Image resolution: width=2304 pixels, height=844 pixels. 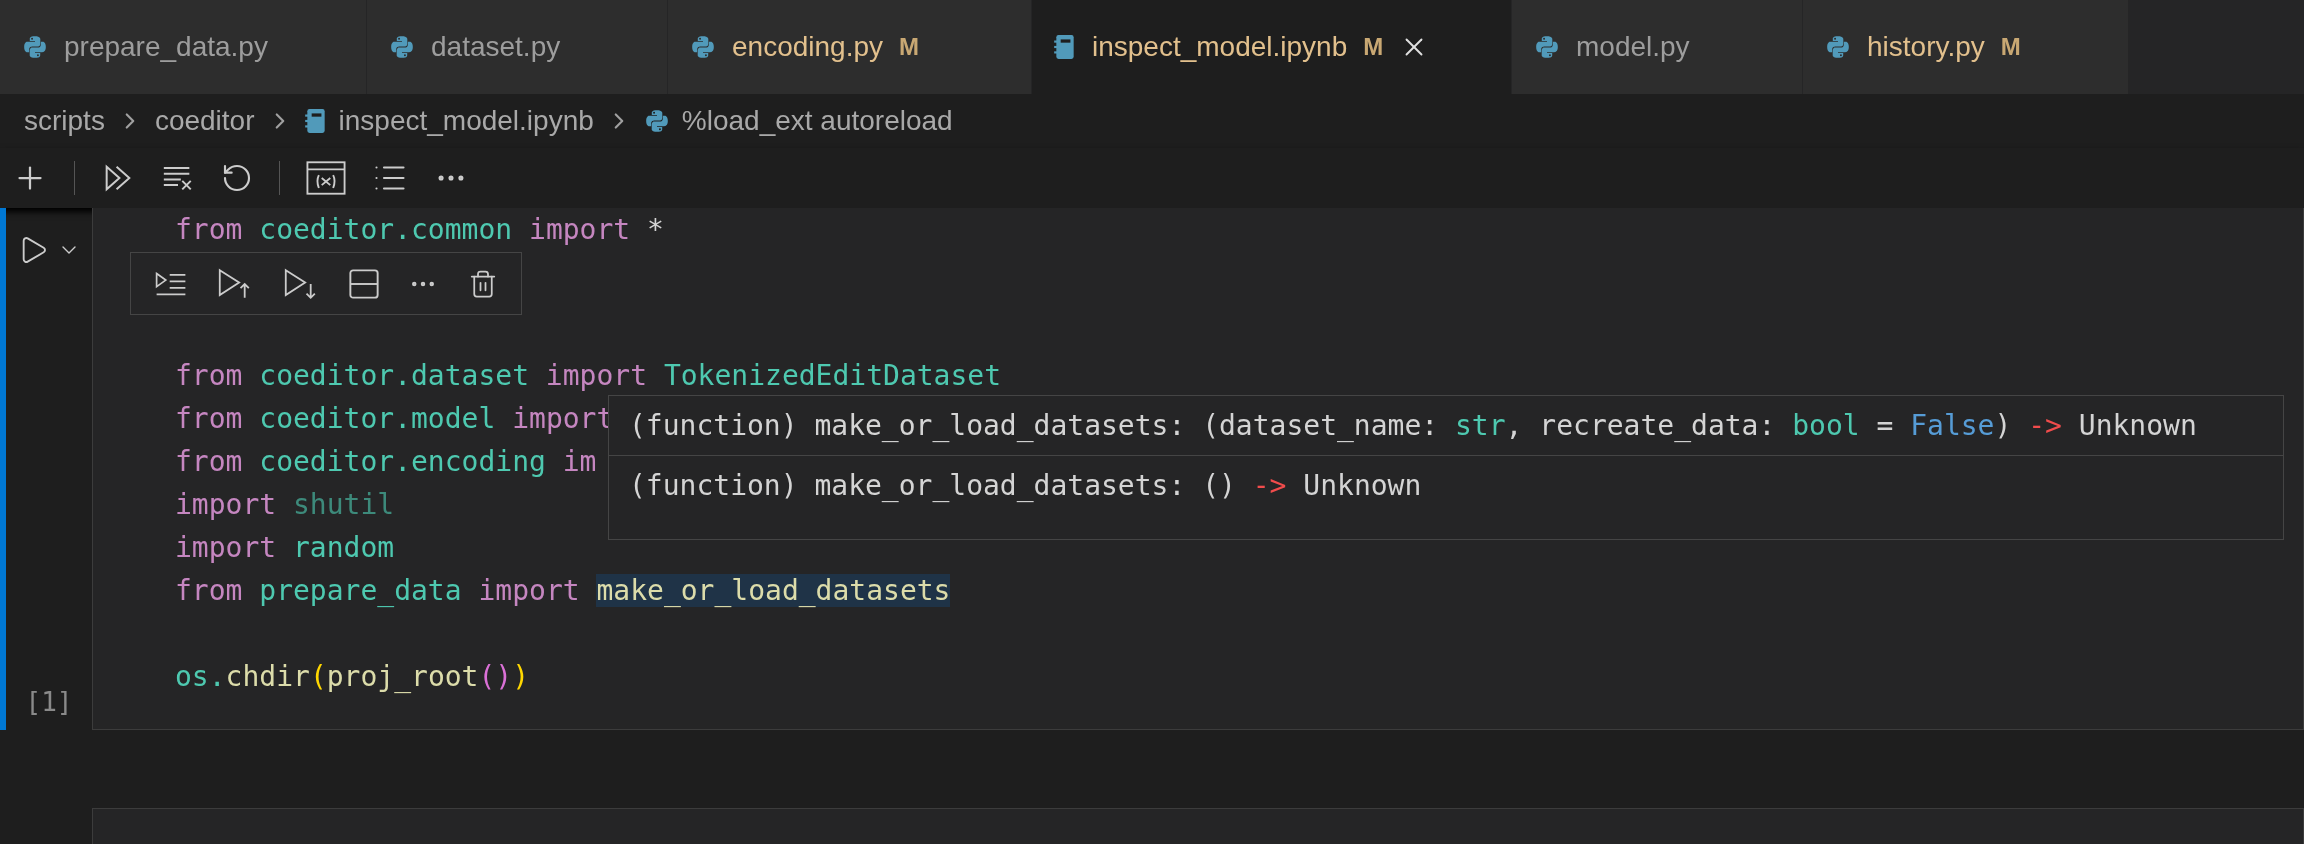 What do you see at coordinates (1633, 47) in the screenshot?
I see `tab-label: model.py` at bounding box center [1633, 47].